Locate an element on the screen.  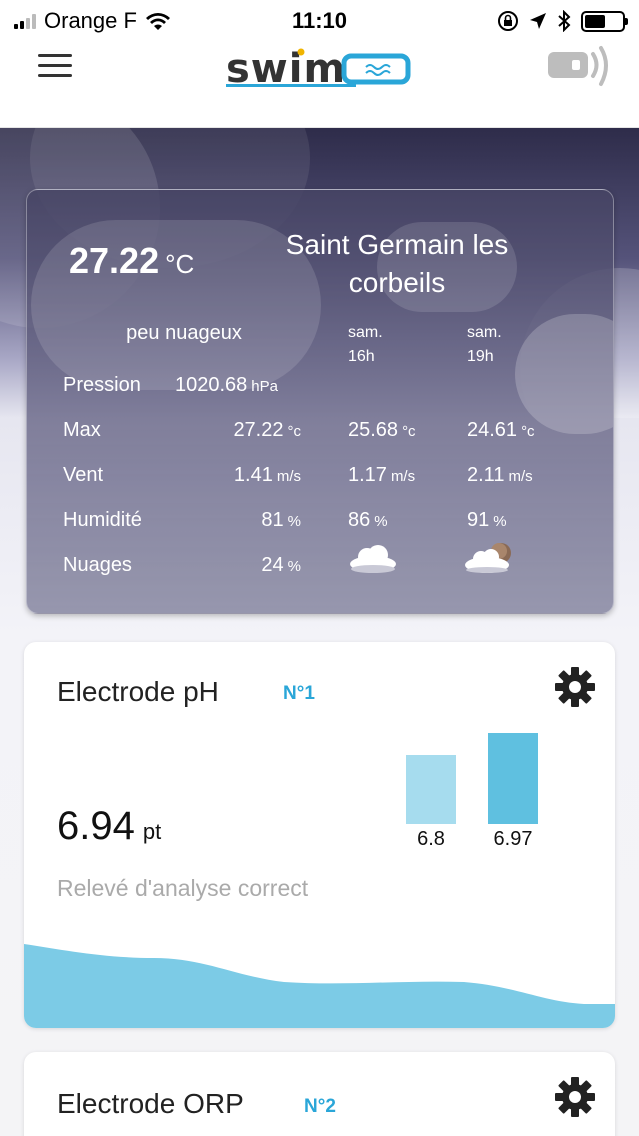
ph-bar-label: 6.8 is located at coordinates (431, 839).